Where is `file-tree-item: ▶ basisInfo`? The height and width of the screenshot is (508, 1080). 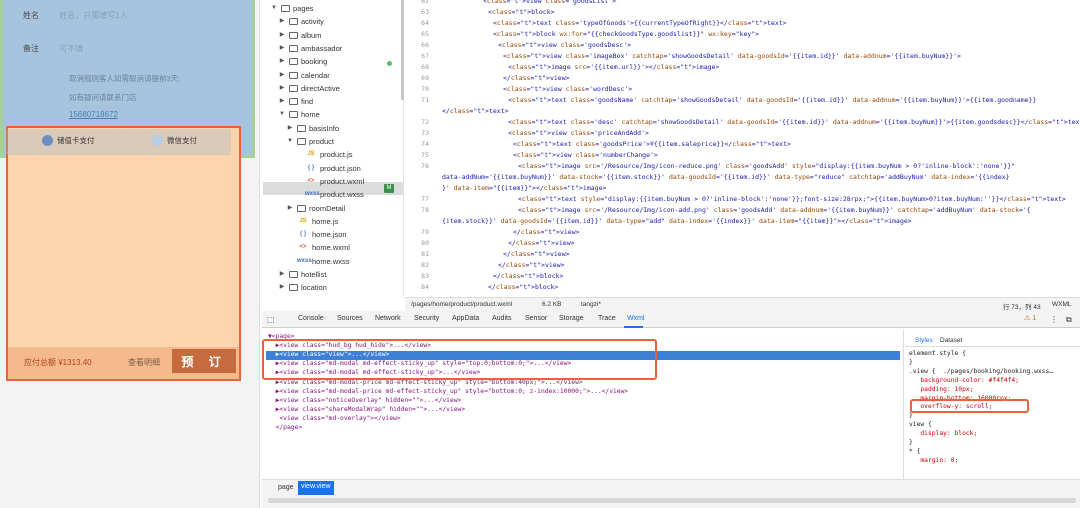
file-tree-item: ▶ basisInfo is located at coordinates (312, 128).